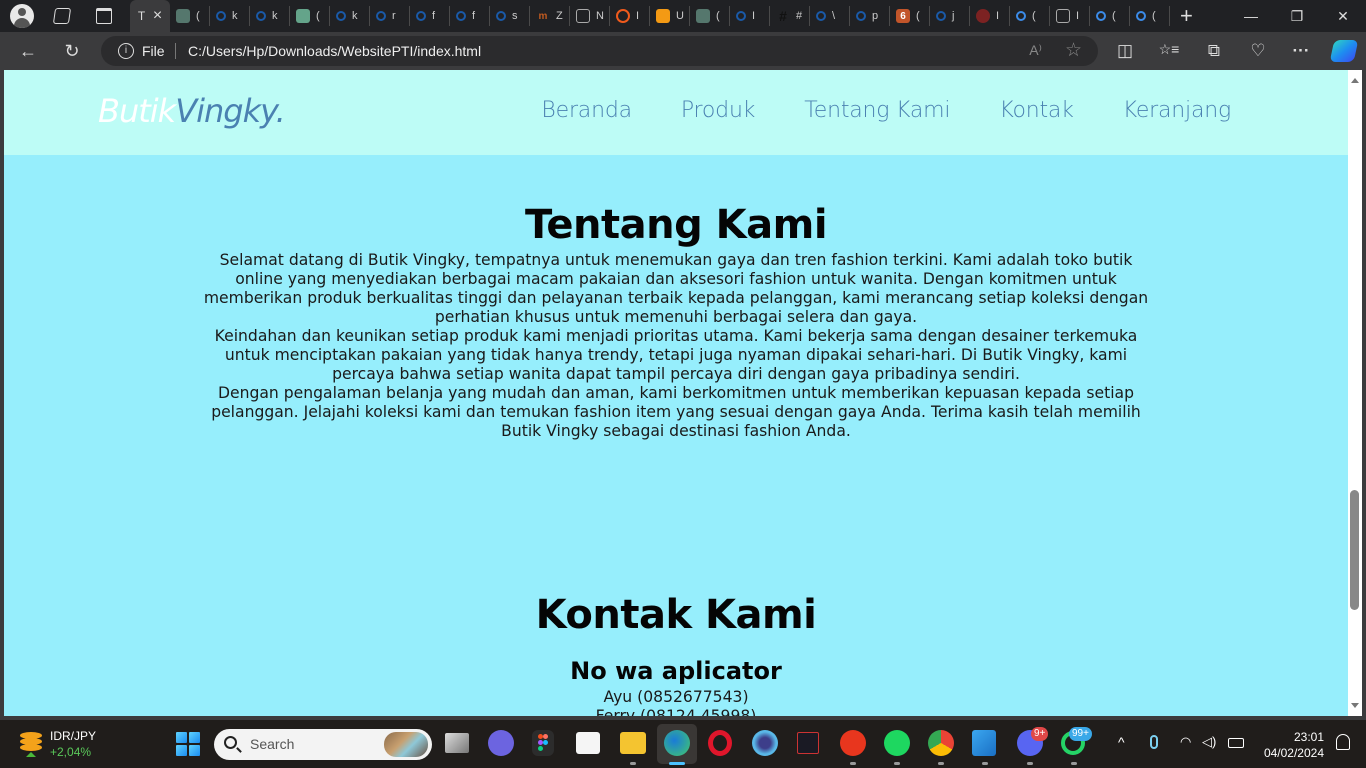 The height and width of the screenshot is (768, 1366). I want to click on volume-icon: ◁), so click(1209, 742).